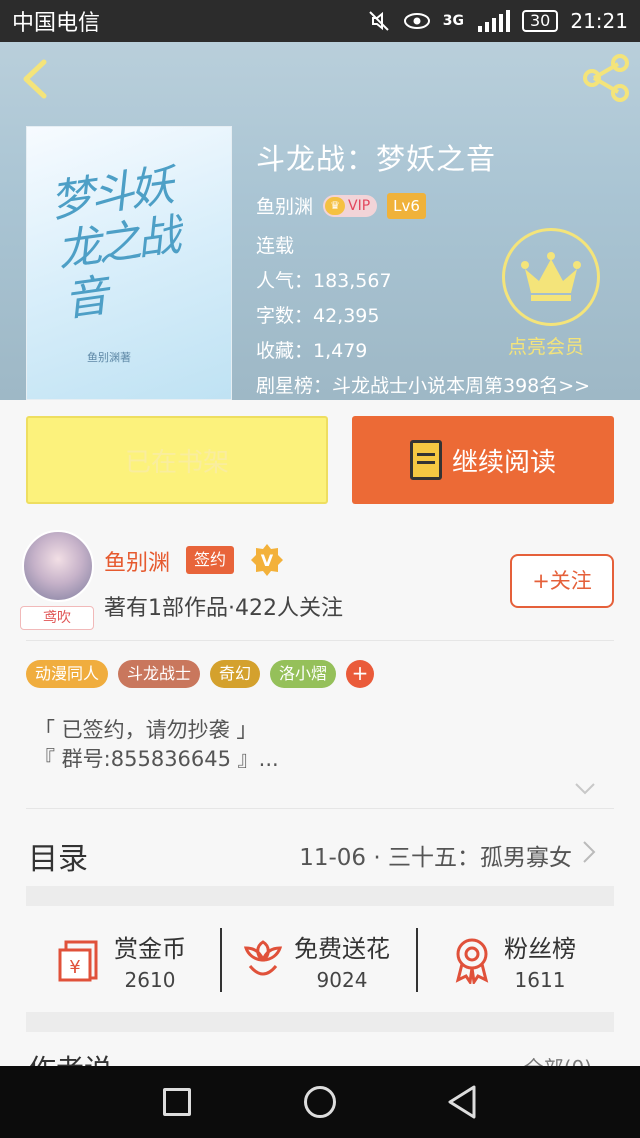 The width and height of the screenshot is (640, 1138). Describe the element at coordinates (462, 1102) in the screenshot. I see `nav-back-icon` at that location.